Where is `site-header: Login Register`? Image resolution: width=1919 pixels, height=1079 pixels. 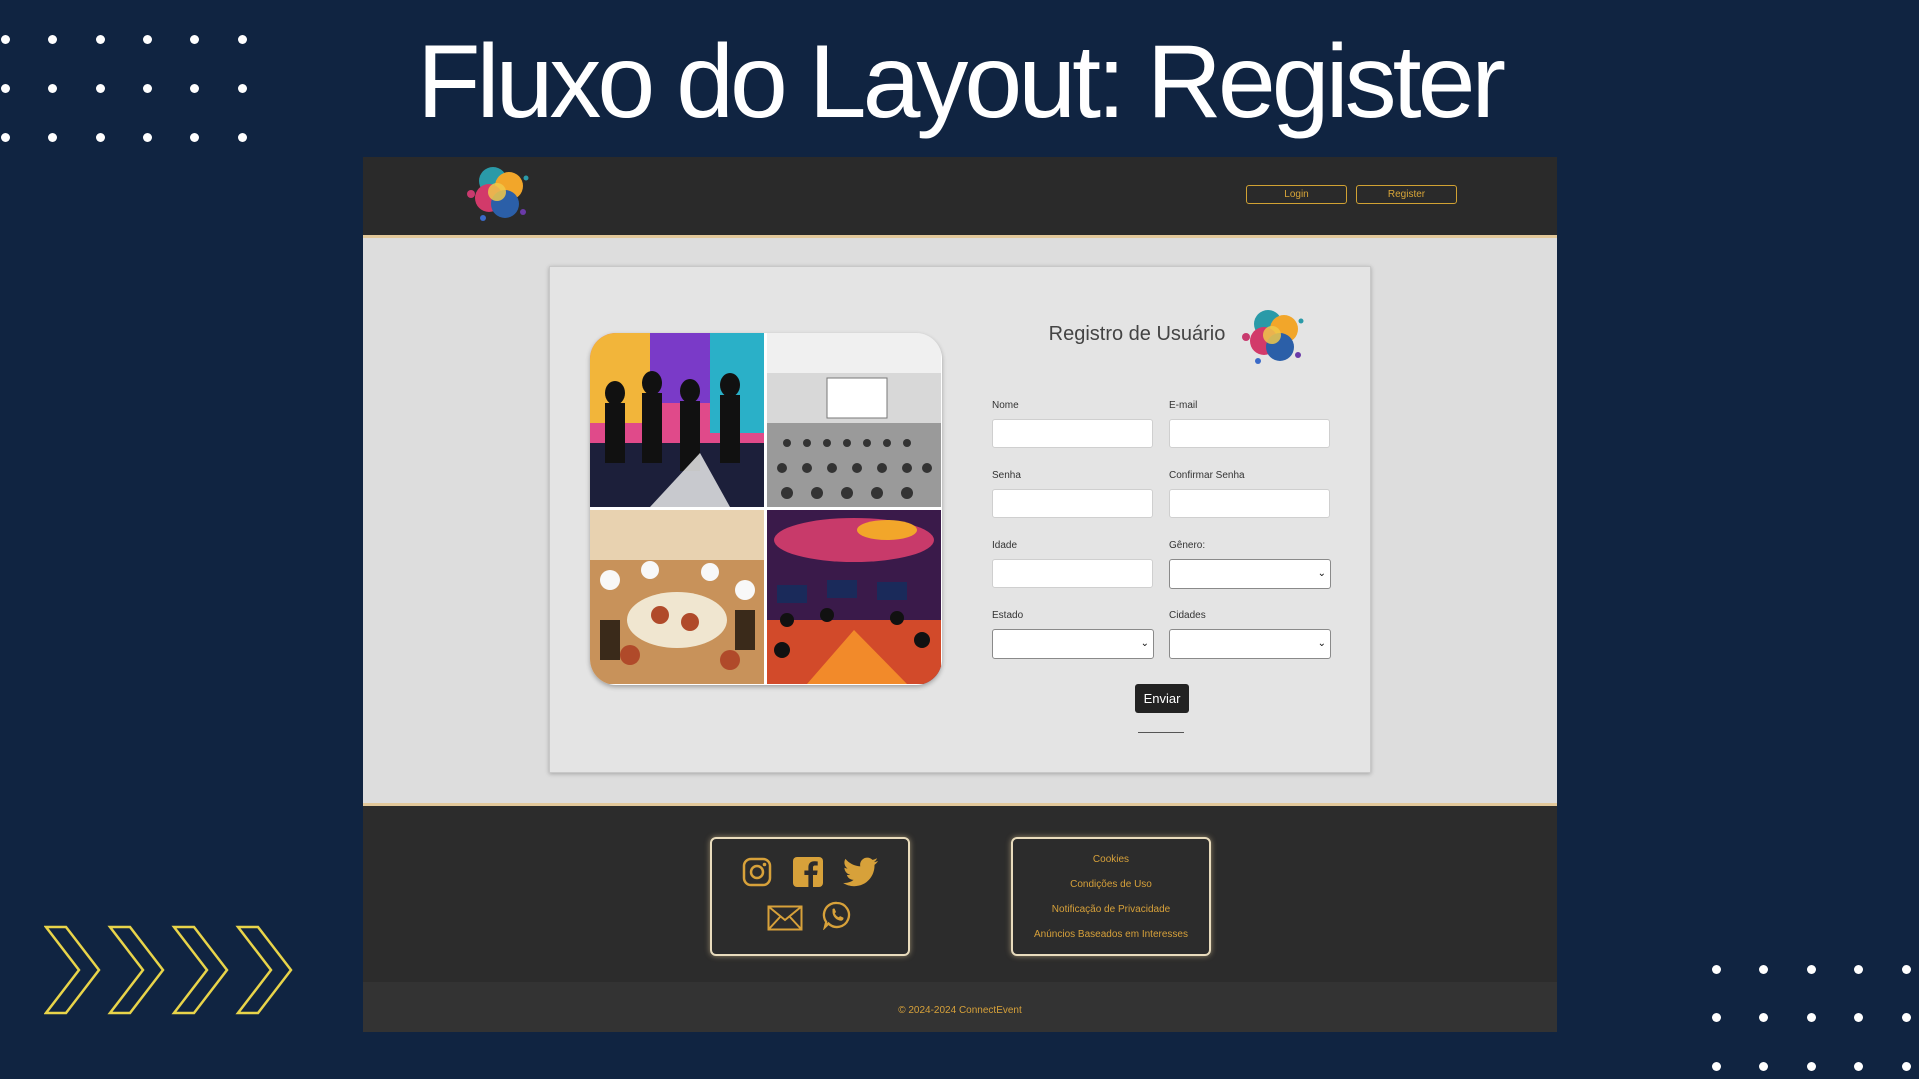
site-header: Login Register is located at coordinates (960, 197).